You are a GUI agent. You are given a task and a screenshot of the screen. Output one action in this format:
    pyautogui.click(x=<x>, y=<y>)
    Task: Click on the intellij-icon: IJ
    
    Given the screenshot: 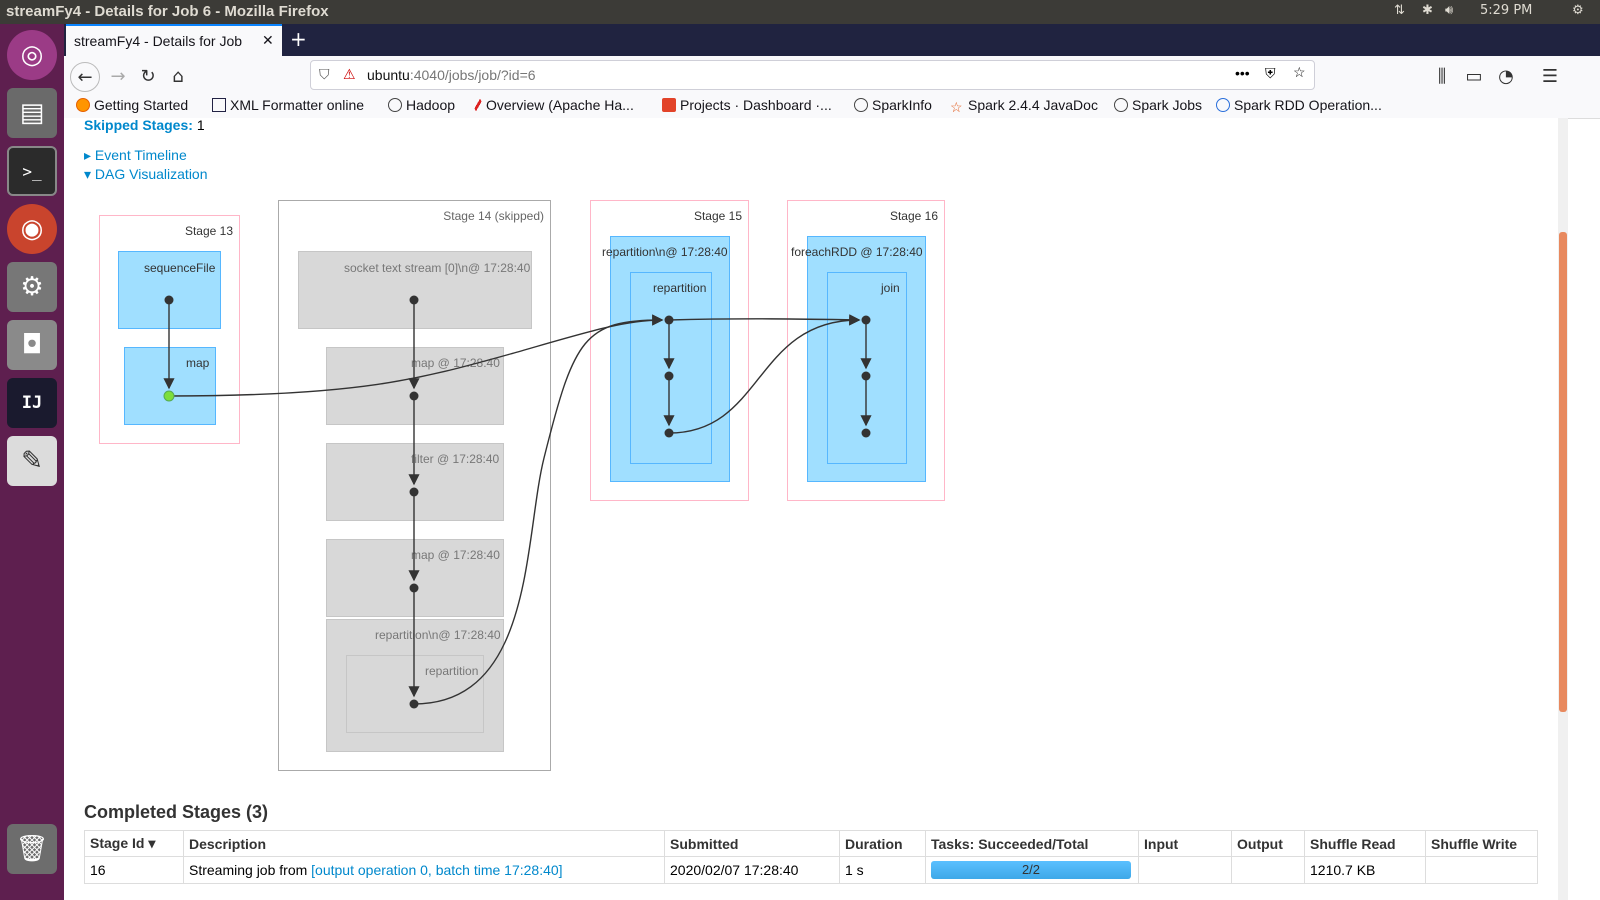 What is the action you would take?
    pyautogui.click(x=32, y=403)
    